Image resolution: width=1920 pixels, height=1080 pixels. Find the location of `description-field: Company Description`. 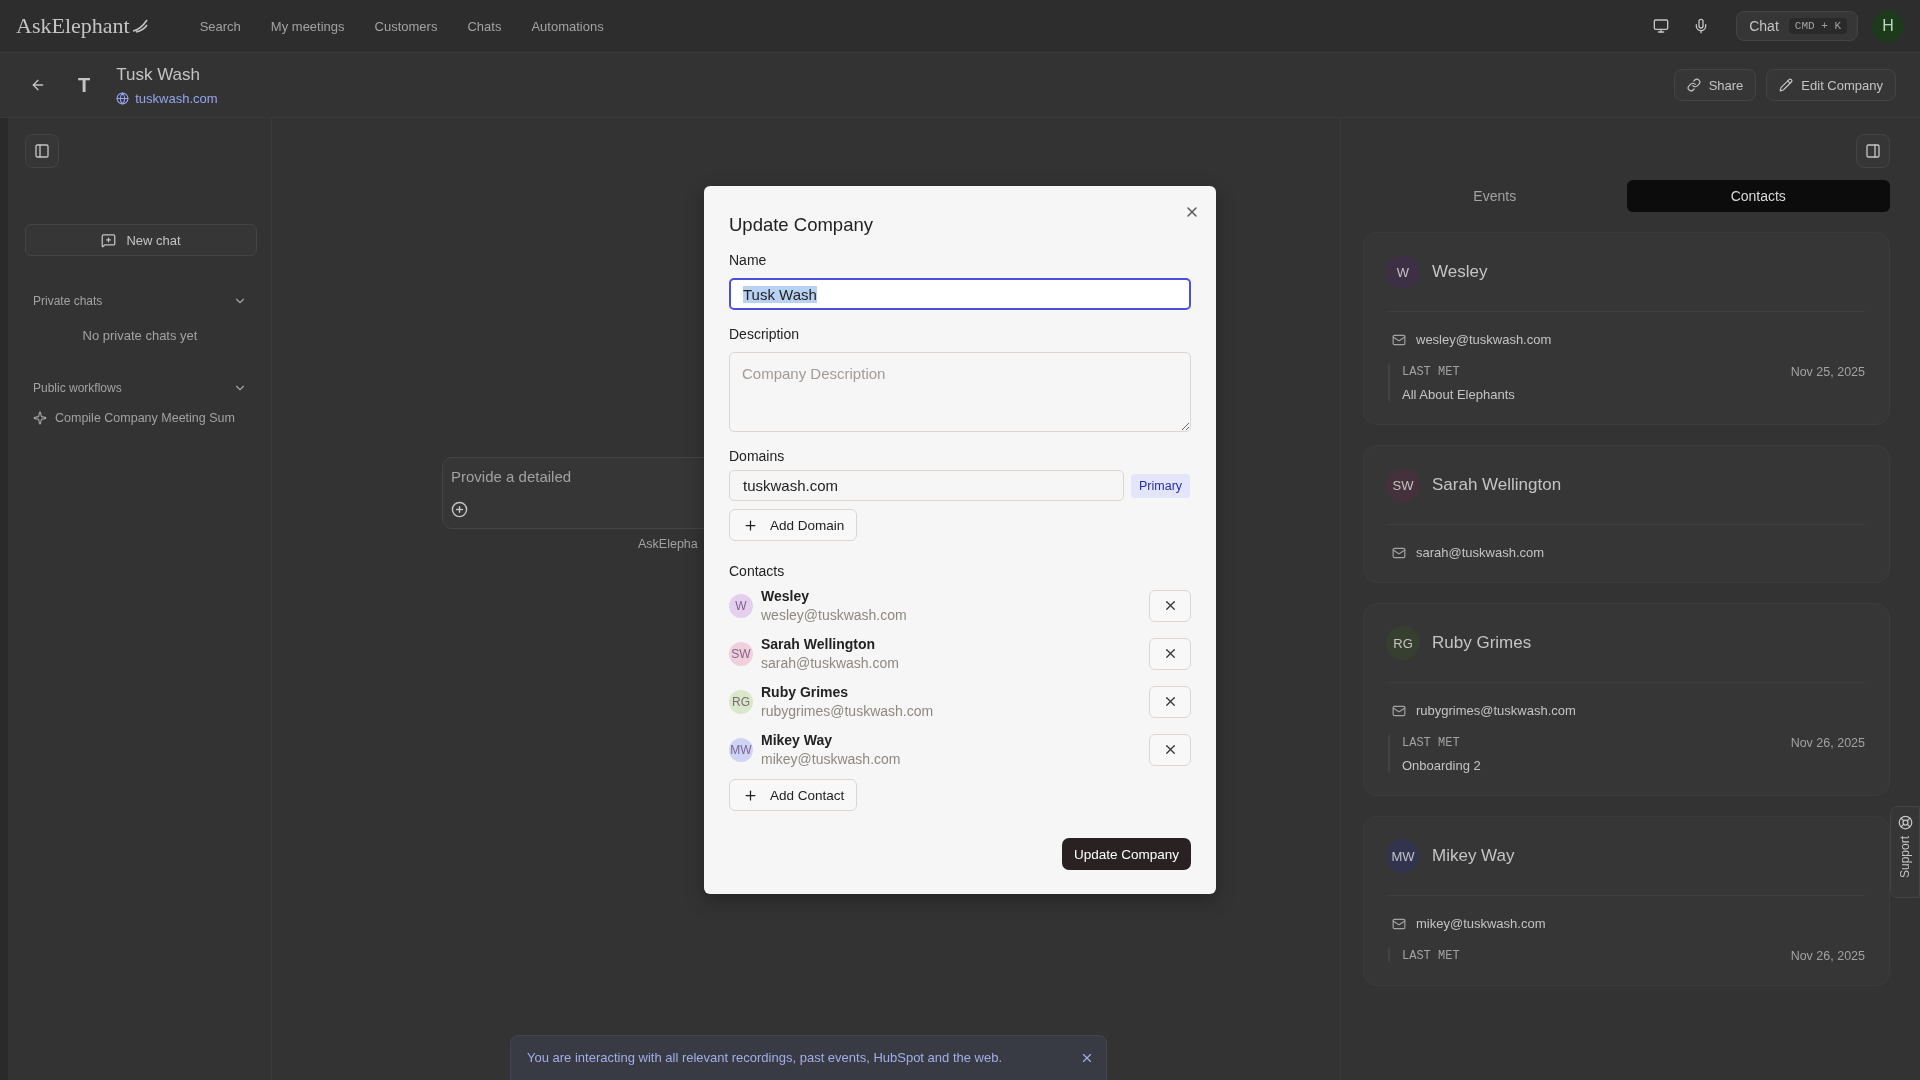

description-field: Company Description is located at coordinates (960, 392).